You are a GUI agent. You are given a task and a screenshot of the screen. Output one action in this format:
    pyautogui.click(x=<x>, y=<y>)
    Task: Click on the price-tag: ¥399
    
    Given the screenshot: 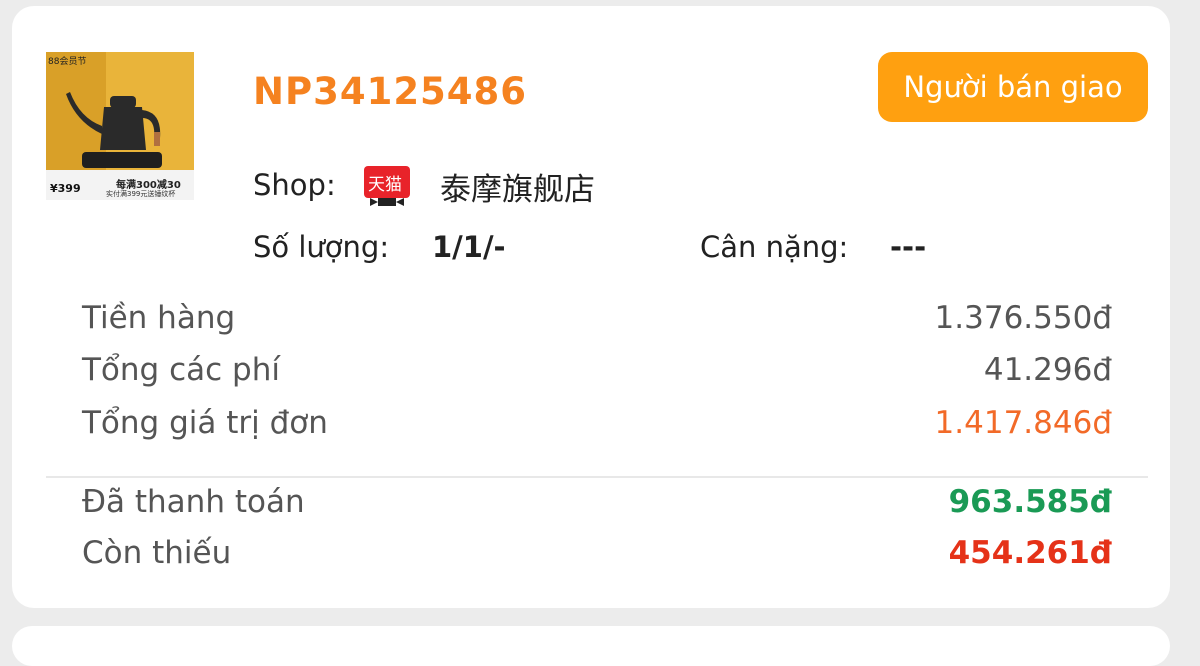 What is the action you would take?
    pyautogui.click(x=65, y=188)
    